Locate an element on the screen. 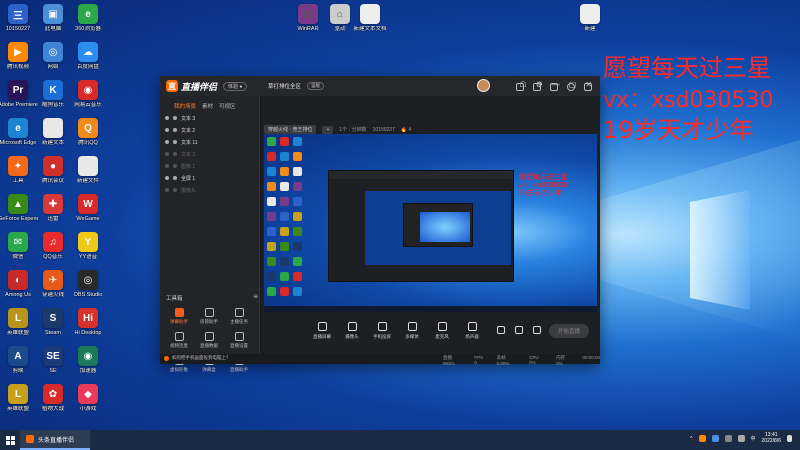 The height and width of the screenshot is (450, 800). tab-visible-area: 可视区 is located at coordinates (227, 107).